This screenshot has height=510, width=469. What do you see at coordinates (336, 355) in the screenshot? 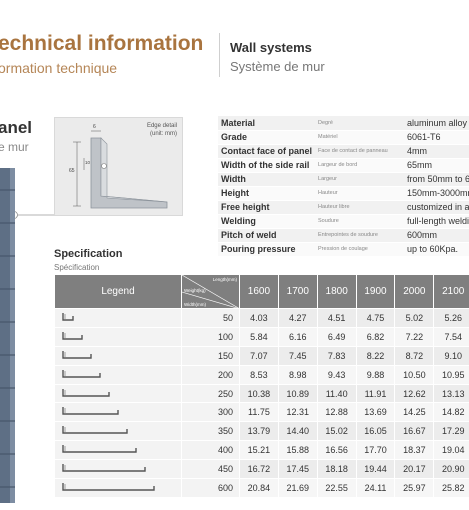
I see `weight-cell: 7.83` at bounding box center [336, 355].